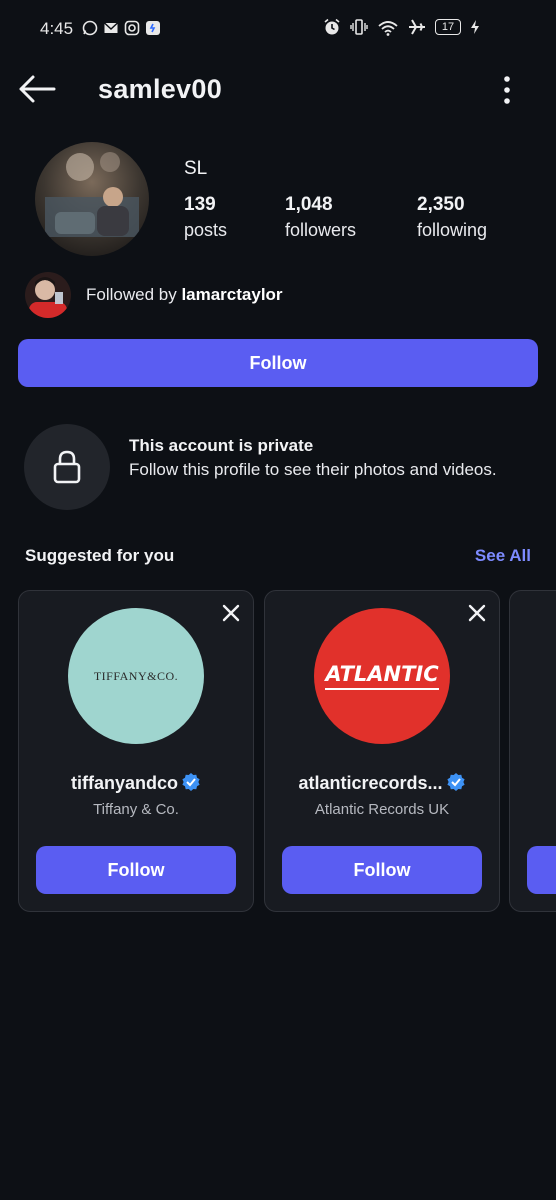  What do you see at coordinates (153, 28) in the screenshot?
I see `shazam-icon` at bounding box center [153, 28].